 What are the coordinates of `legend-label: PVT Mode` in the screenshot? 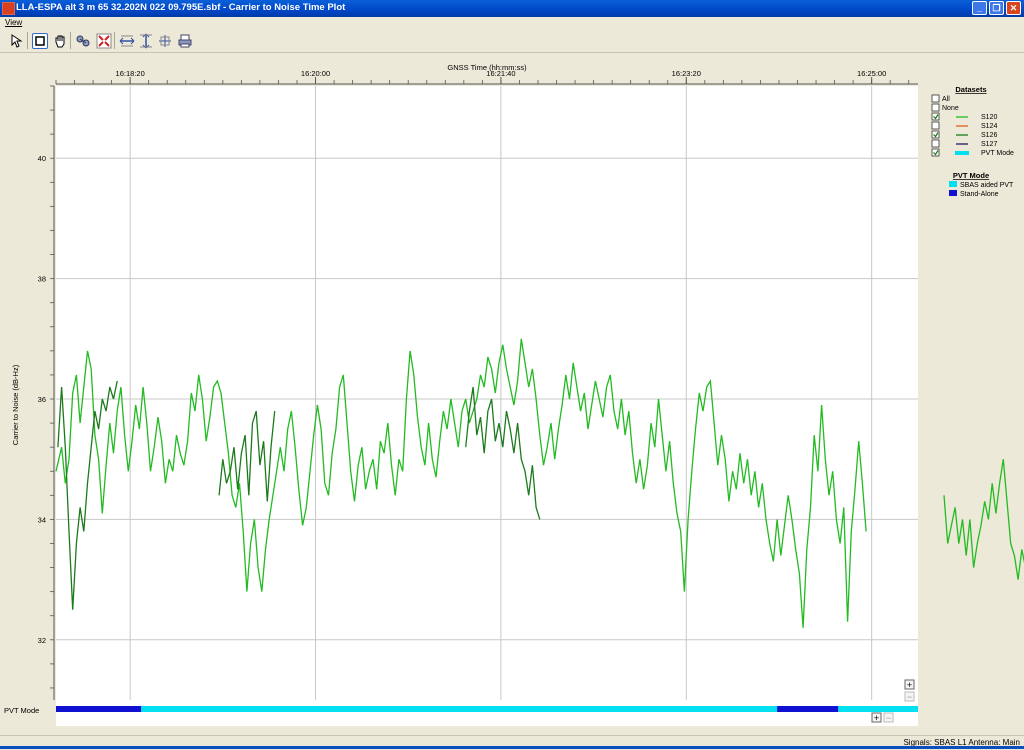 It's located at (997, 153).